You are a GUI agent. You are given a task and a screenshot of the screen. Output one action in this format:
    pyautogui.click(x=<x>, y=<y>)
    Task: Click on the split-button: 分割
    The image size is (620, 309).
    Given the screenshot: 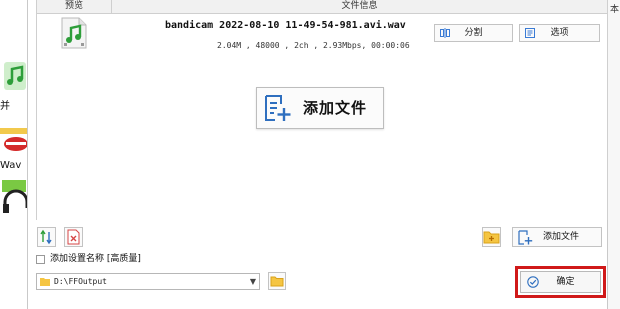 What is the action you would take?
    pyautogui.click(x=473, y=33)
    